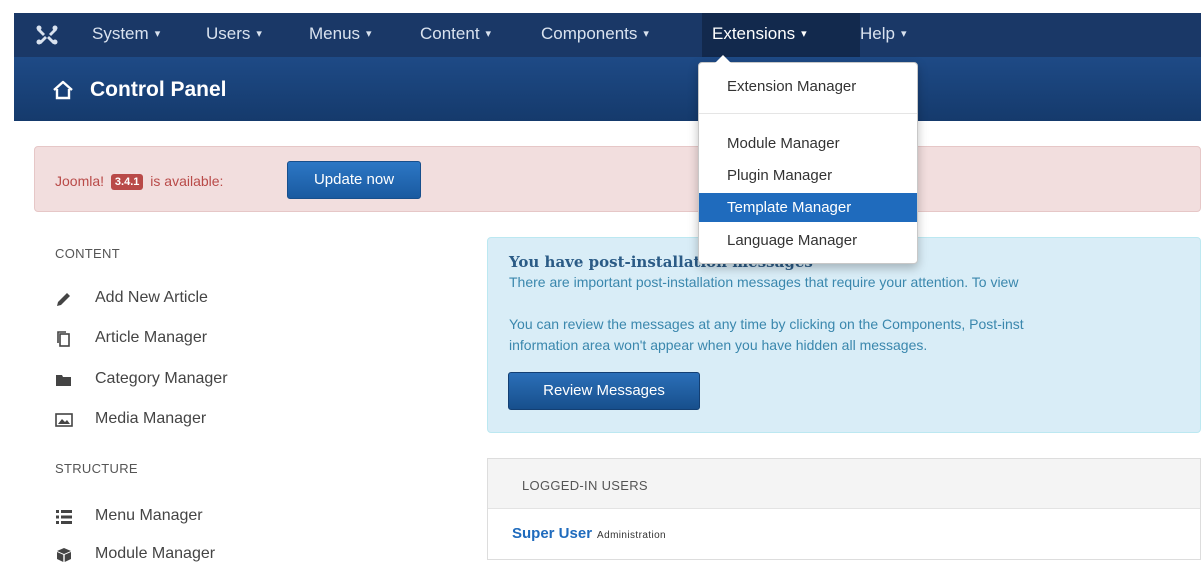 The height and width of the screenshot is (581, 1201). I want to click on user-name-link: Super User, so click(552, 533).